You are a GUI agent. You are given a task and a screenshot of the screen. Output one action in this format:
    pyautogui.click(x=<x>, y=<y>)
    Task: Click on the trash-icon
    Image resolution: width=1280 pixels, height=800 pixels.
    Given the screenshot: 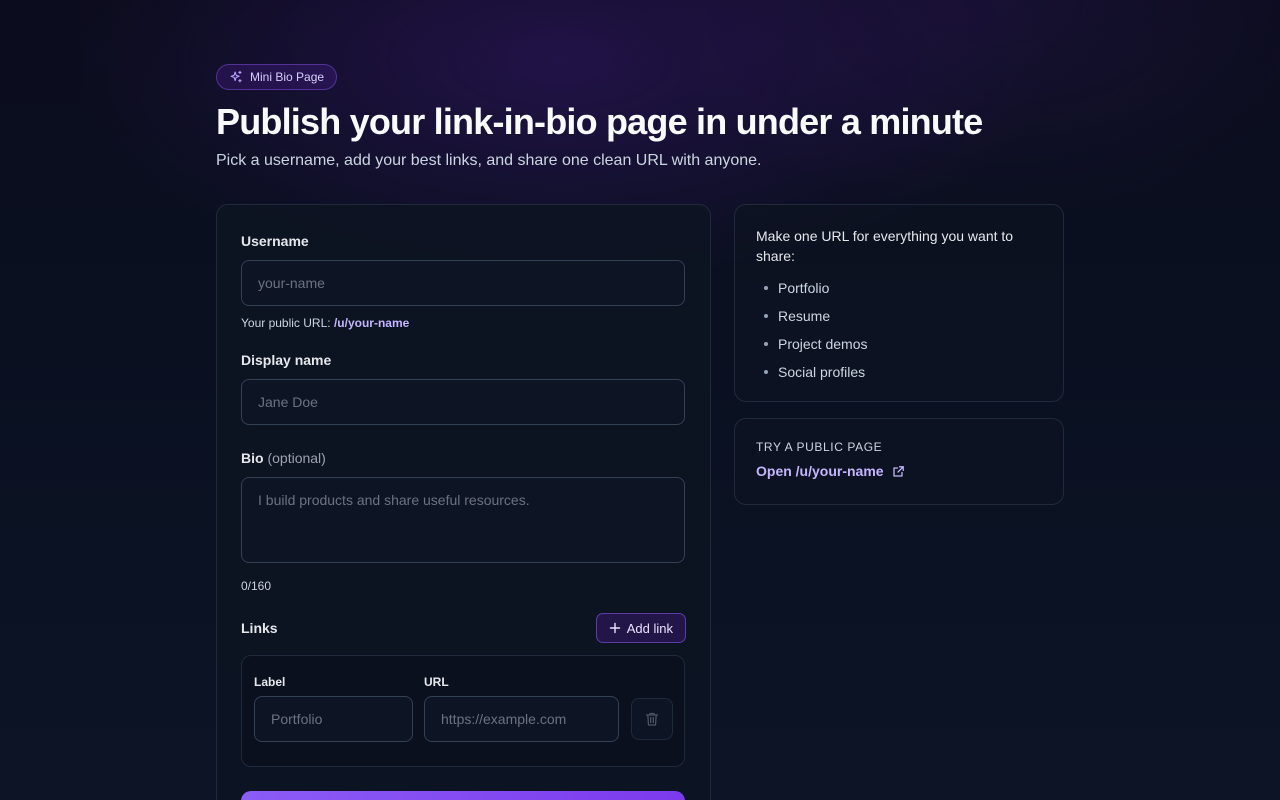 What is the action you would take?
    pyautogui.click(x=652, y=719)
    